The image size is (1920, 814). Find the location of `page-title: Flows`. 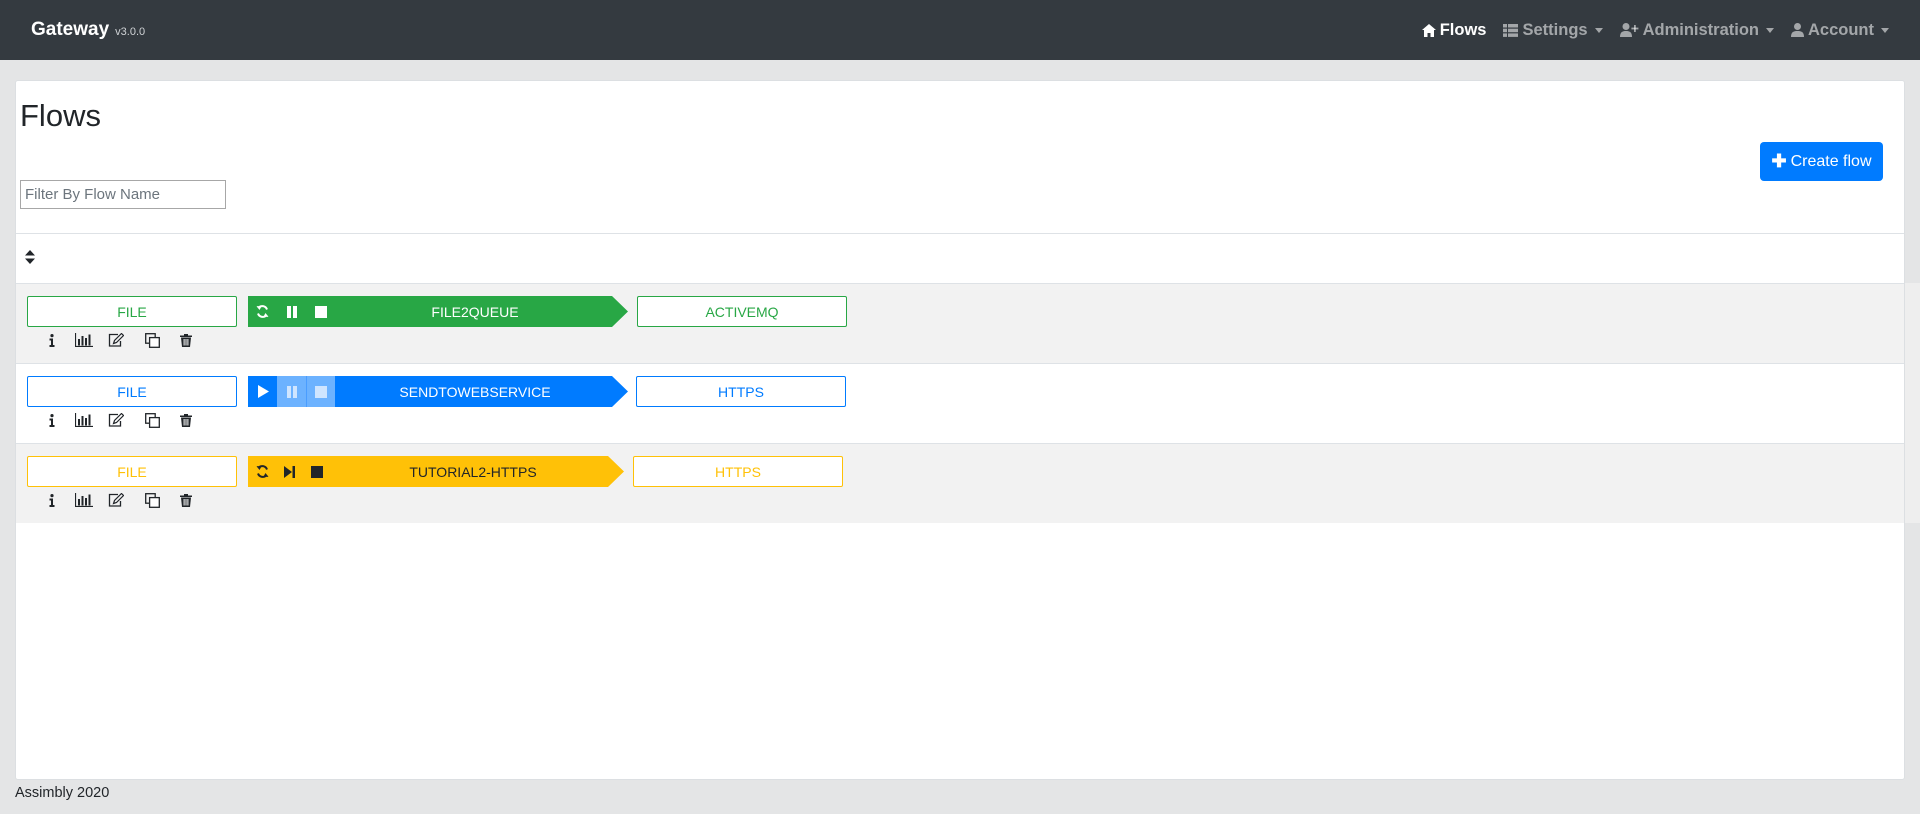

page-title: Flows is located at coordinates (60, 115).